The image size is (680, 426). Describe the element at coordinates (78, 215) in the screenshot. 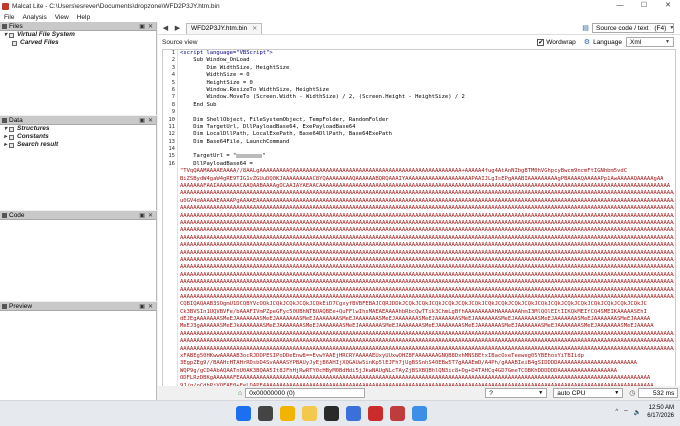

I see `code-panel-header: Code ▣ ✕` at that location.